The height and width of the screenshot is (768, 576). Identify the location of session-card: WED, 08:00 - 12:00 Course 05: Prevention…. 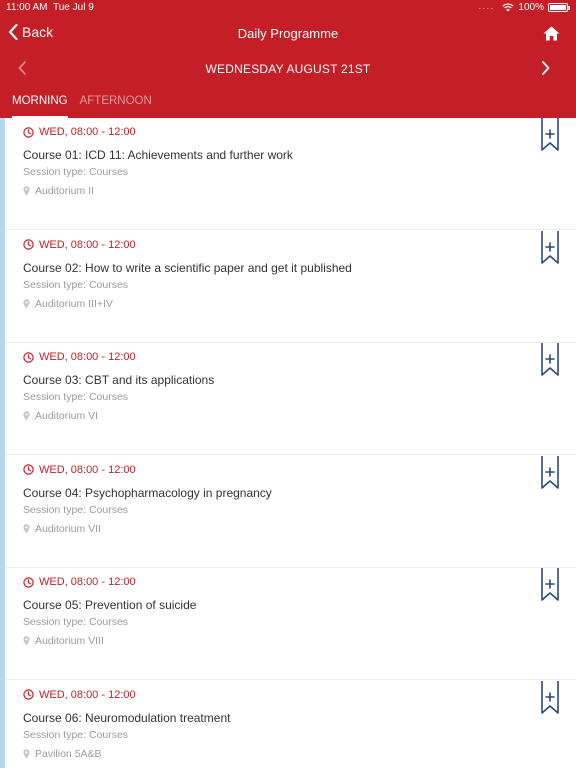
(290, 624).